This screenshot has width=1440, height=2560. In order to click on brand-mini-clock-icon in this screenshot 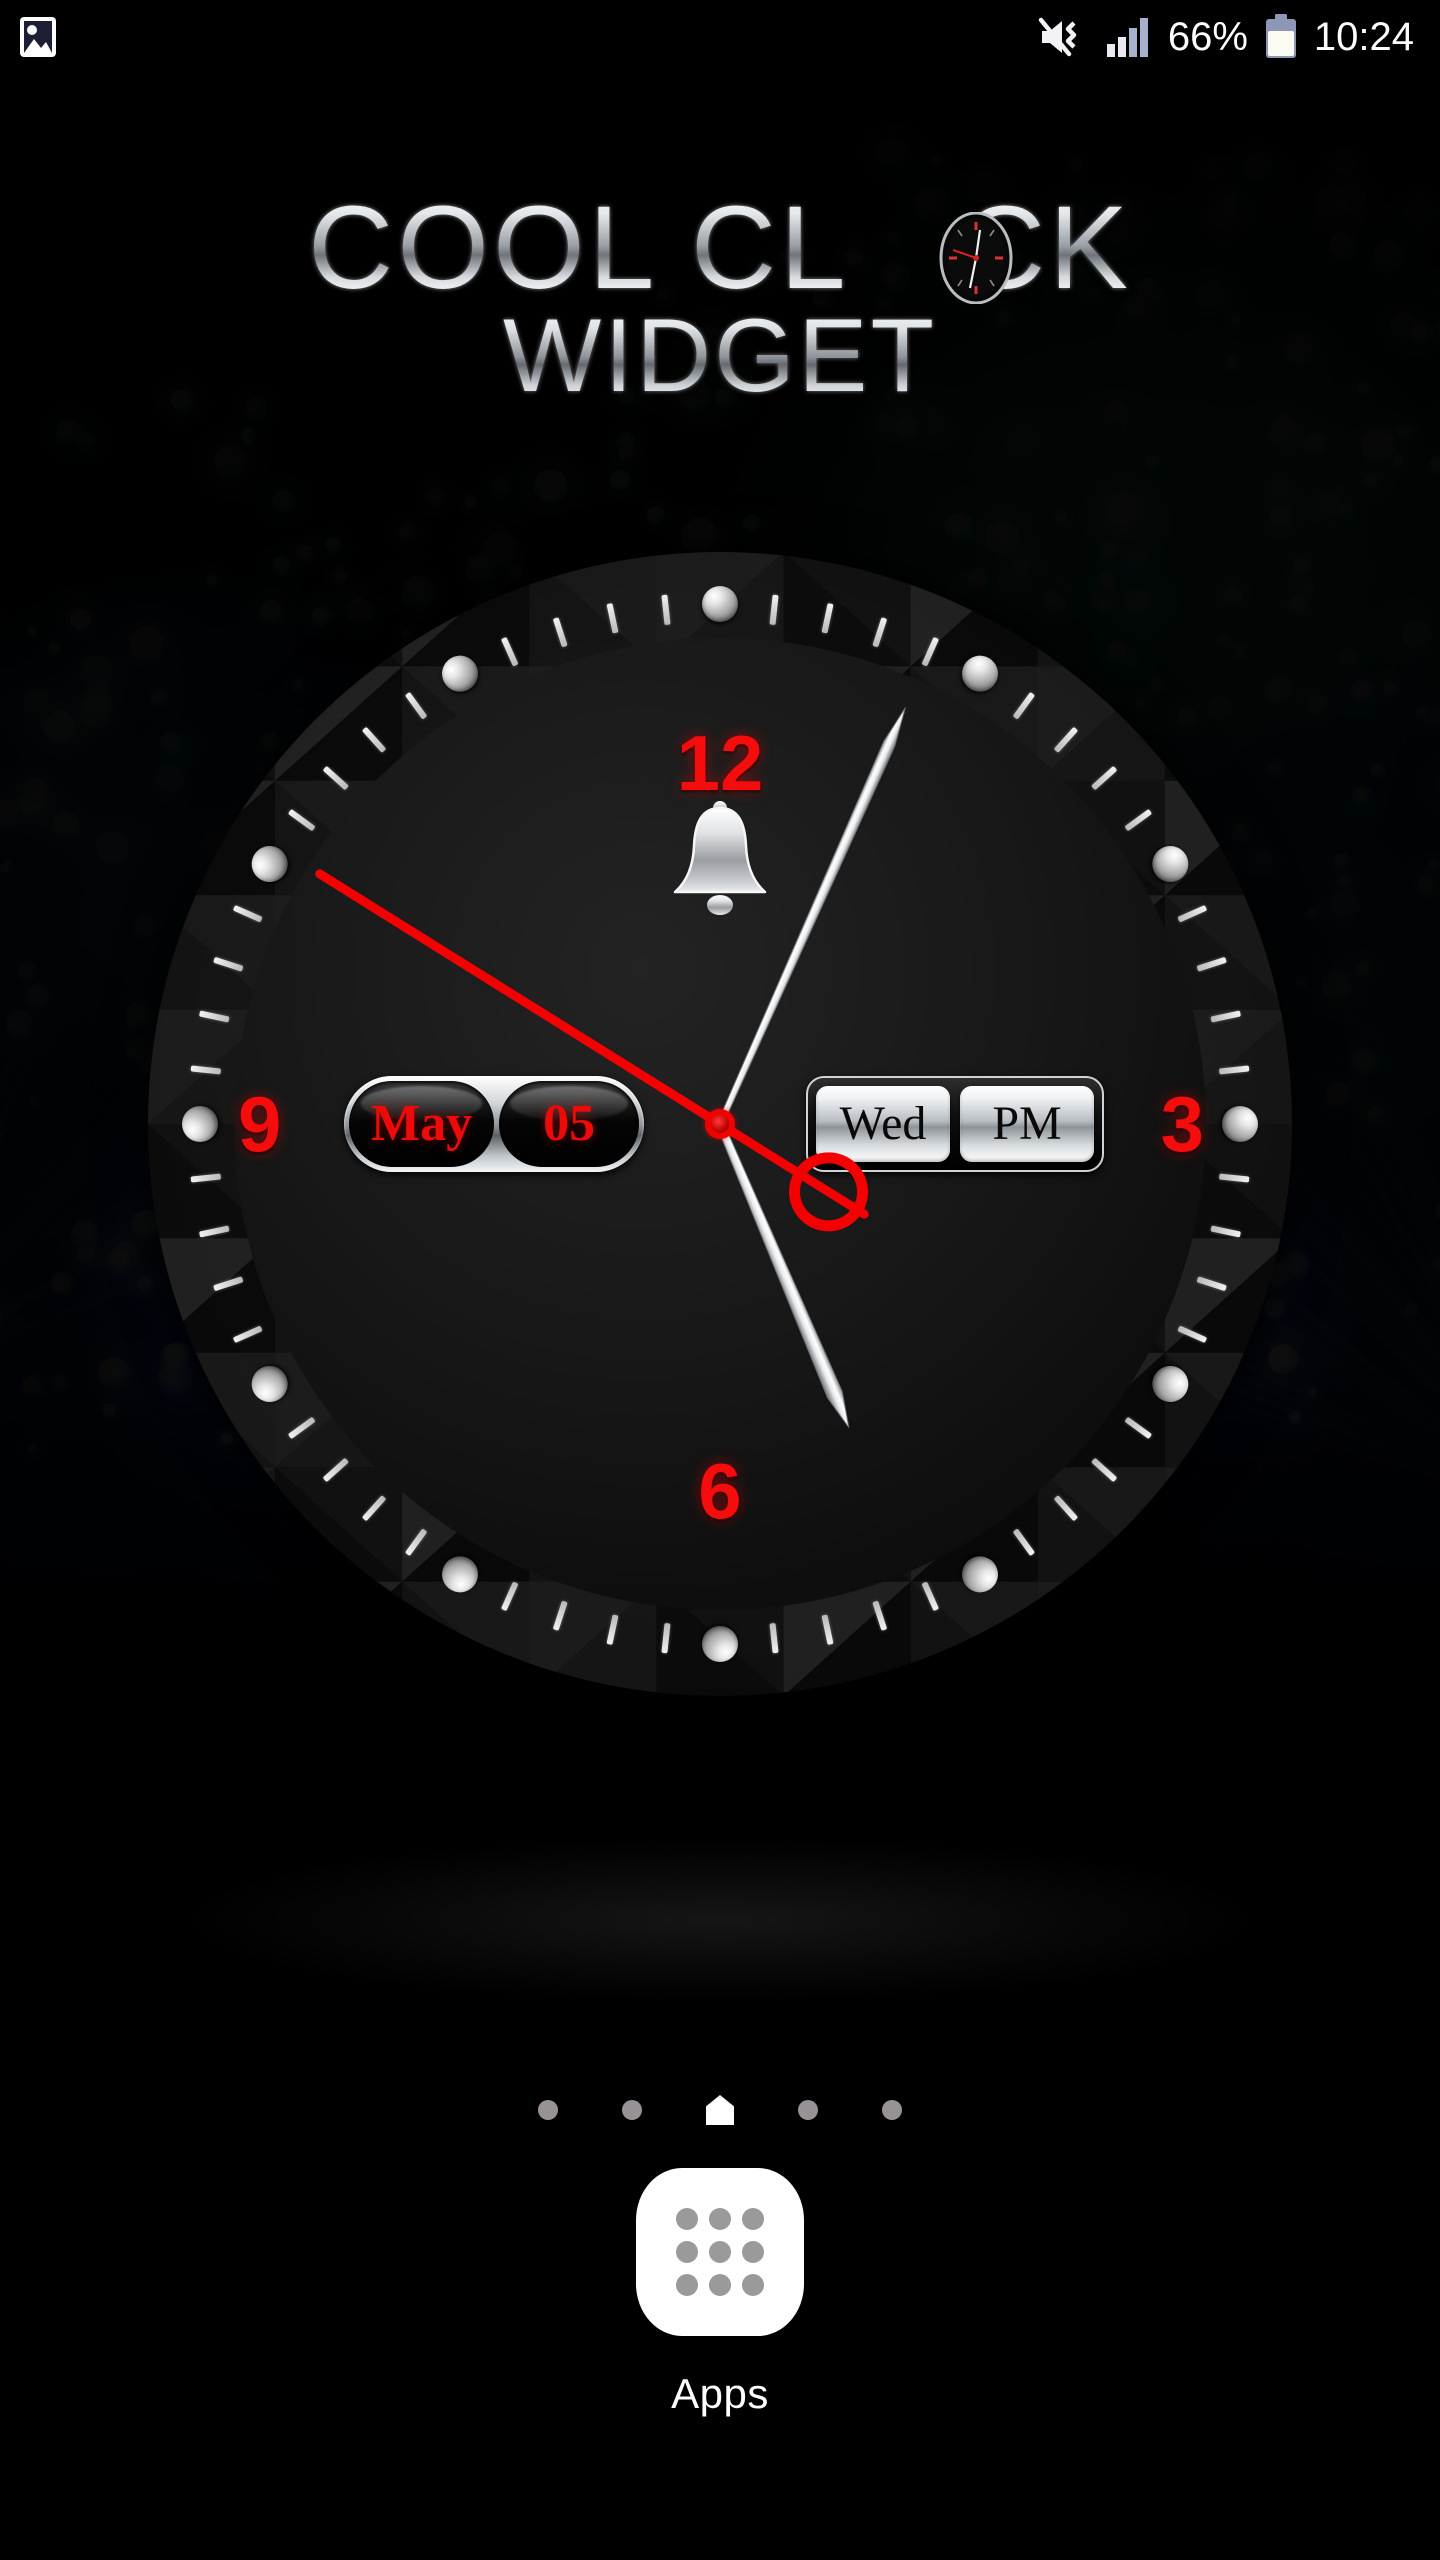, I will do `click(976, 258)`.